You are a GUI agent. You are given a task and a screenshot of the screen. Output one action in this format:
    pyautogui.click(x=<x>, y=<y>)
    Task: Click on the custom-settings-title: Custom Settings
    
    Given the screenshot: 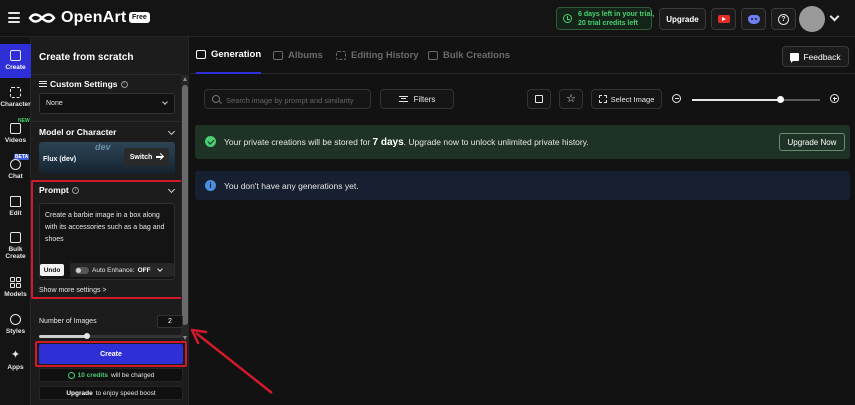 What is the action you would take?
    pyautogui.click(x=84, y=84)
    